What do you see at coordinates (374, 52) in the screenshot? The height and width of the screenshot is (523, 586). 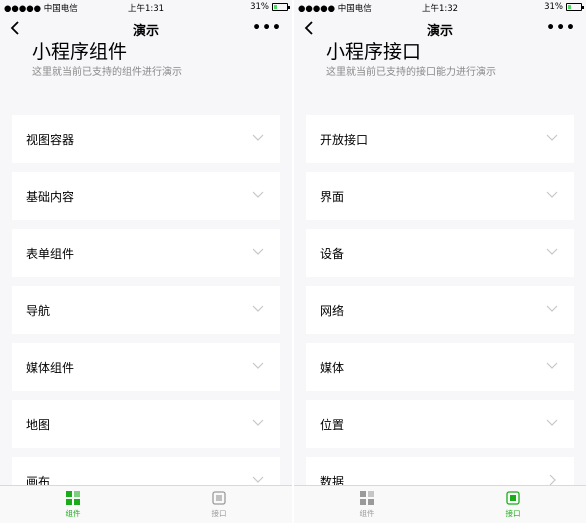 I see `page-title: 小程序接口` at bounding box center [374, 52].